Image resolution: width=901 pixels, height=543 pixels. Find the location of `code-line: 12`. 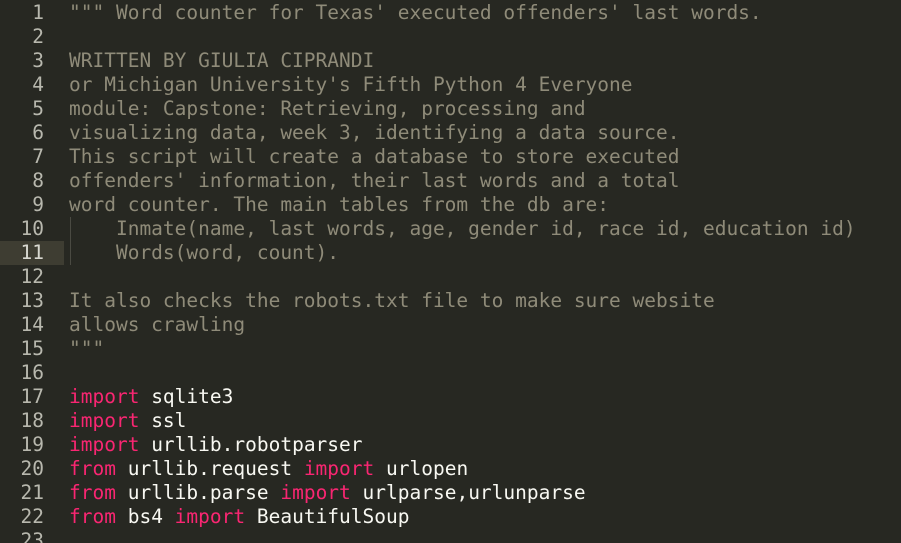

code-line: 12 is located at coordinates (450, 277).